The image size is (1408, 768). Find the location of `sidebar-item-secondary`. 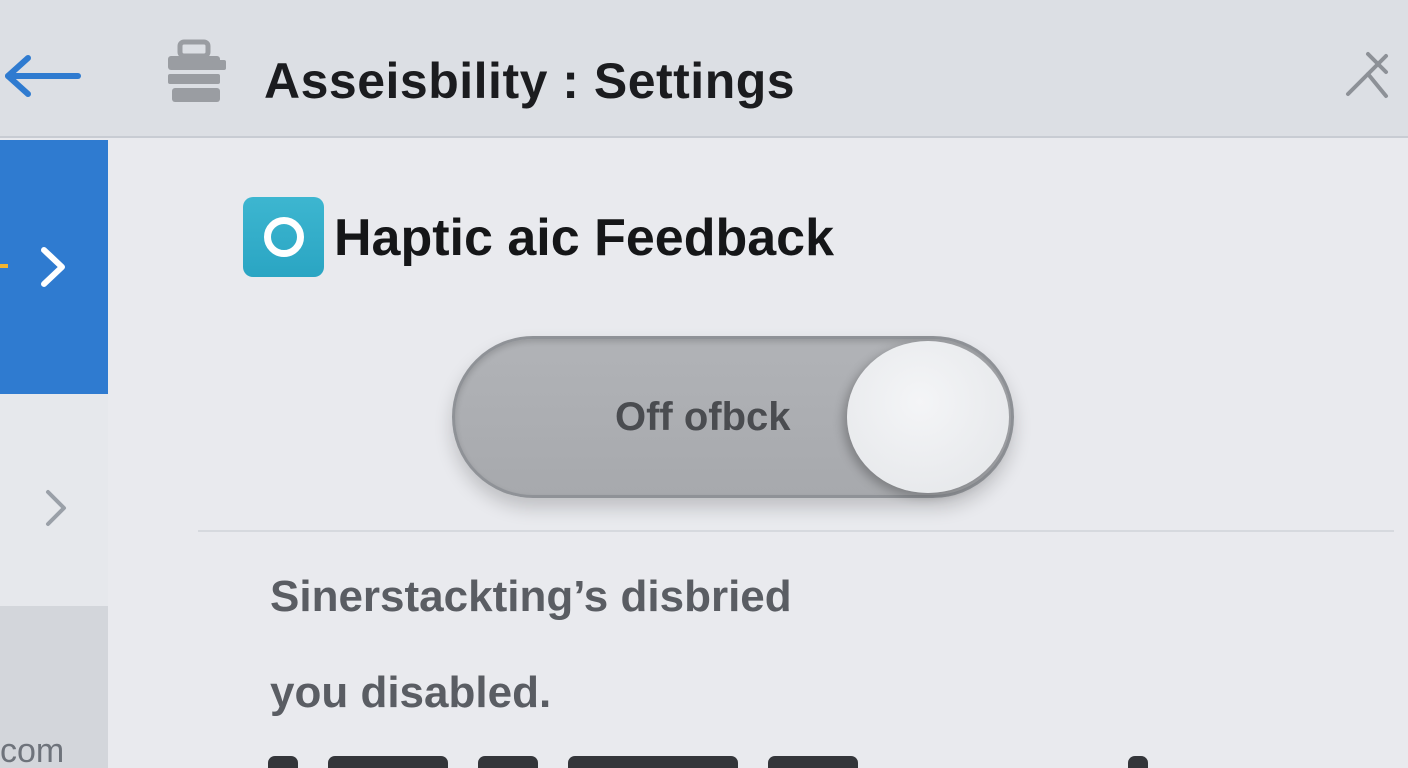

sidebar-item-secondary is located at coordinates (54, 500).